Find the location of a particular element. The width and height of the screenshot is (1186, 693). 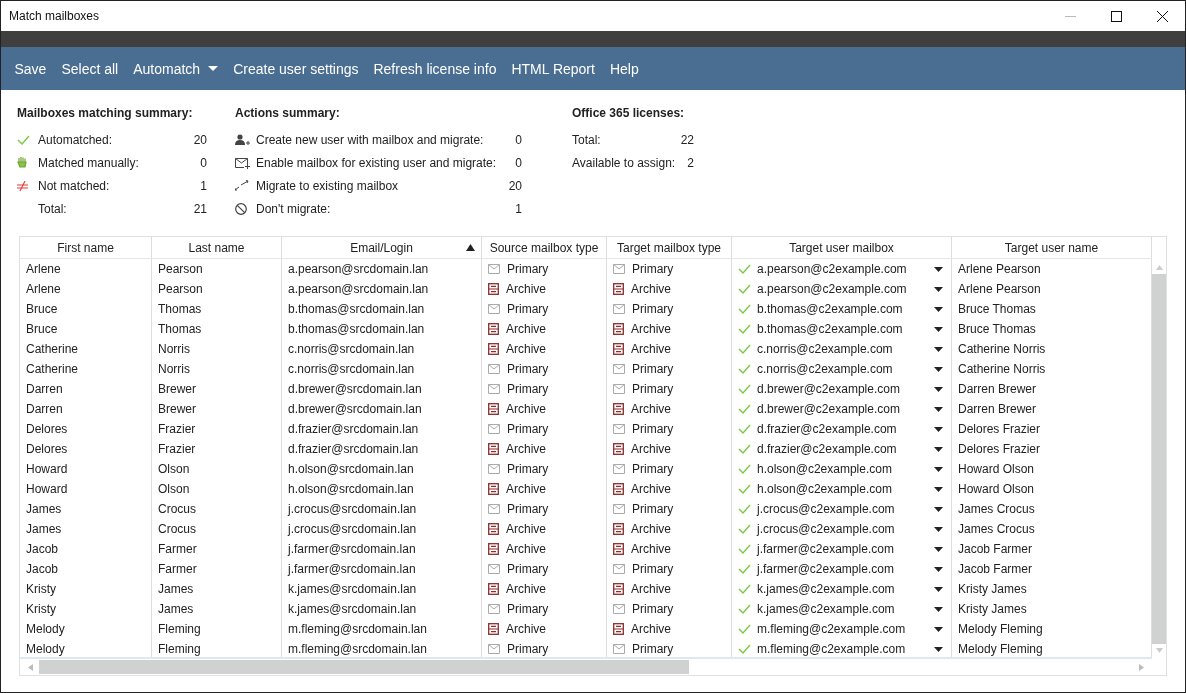

close-icon is located at coordinates (1162, 16).